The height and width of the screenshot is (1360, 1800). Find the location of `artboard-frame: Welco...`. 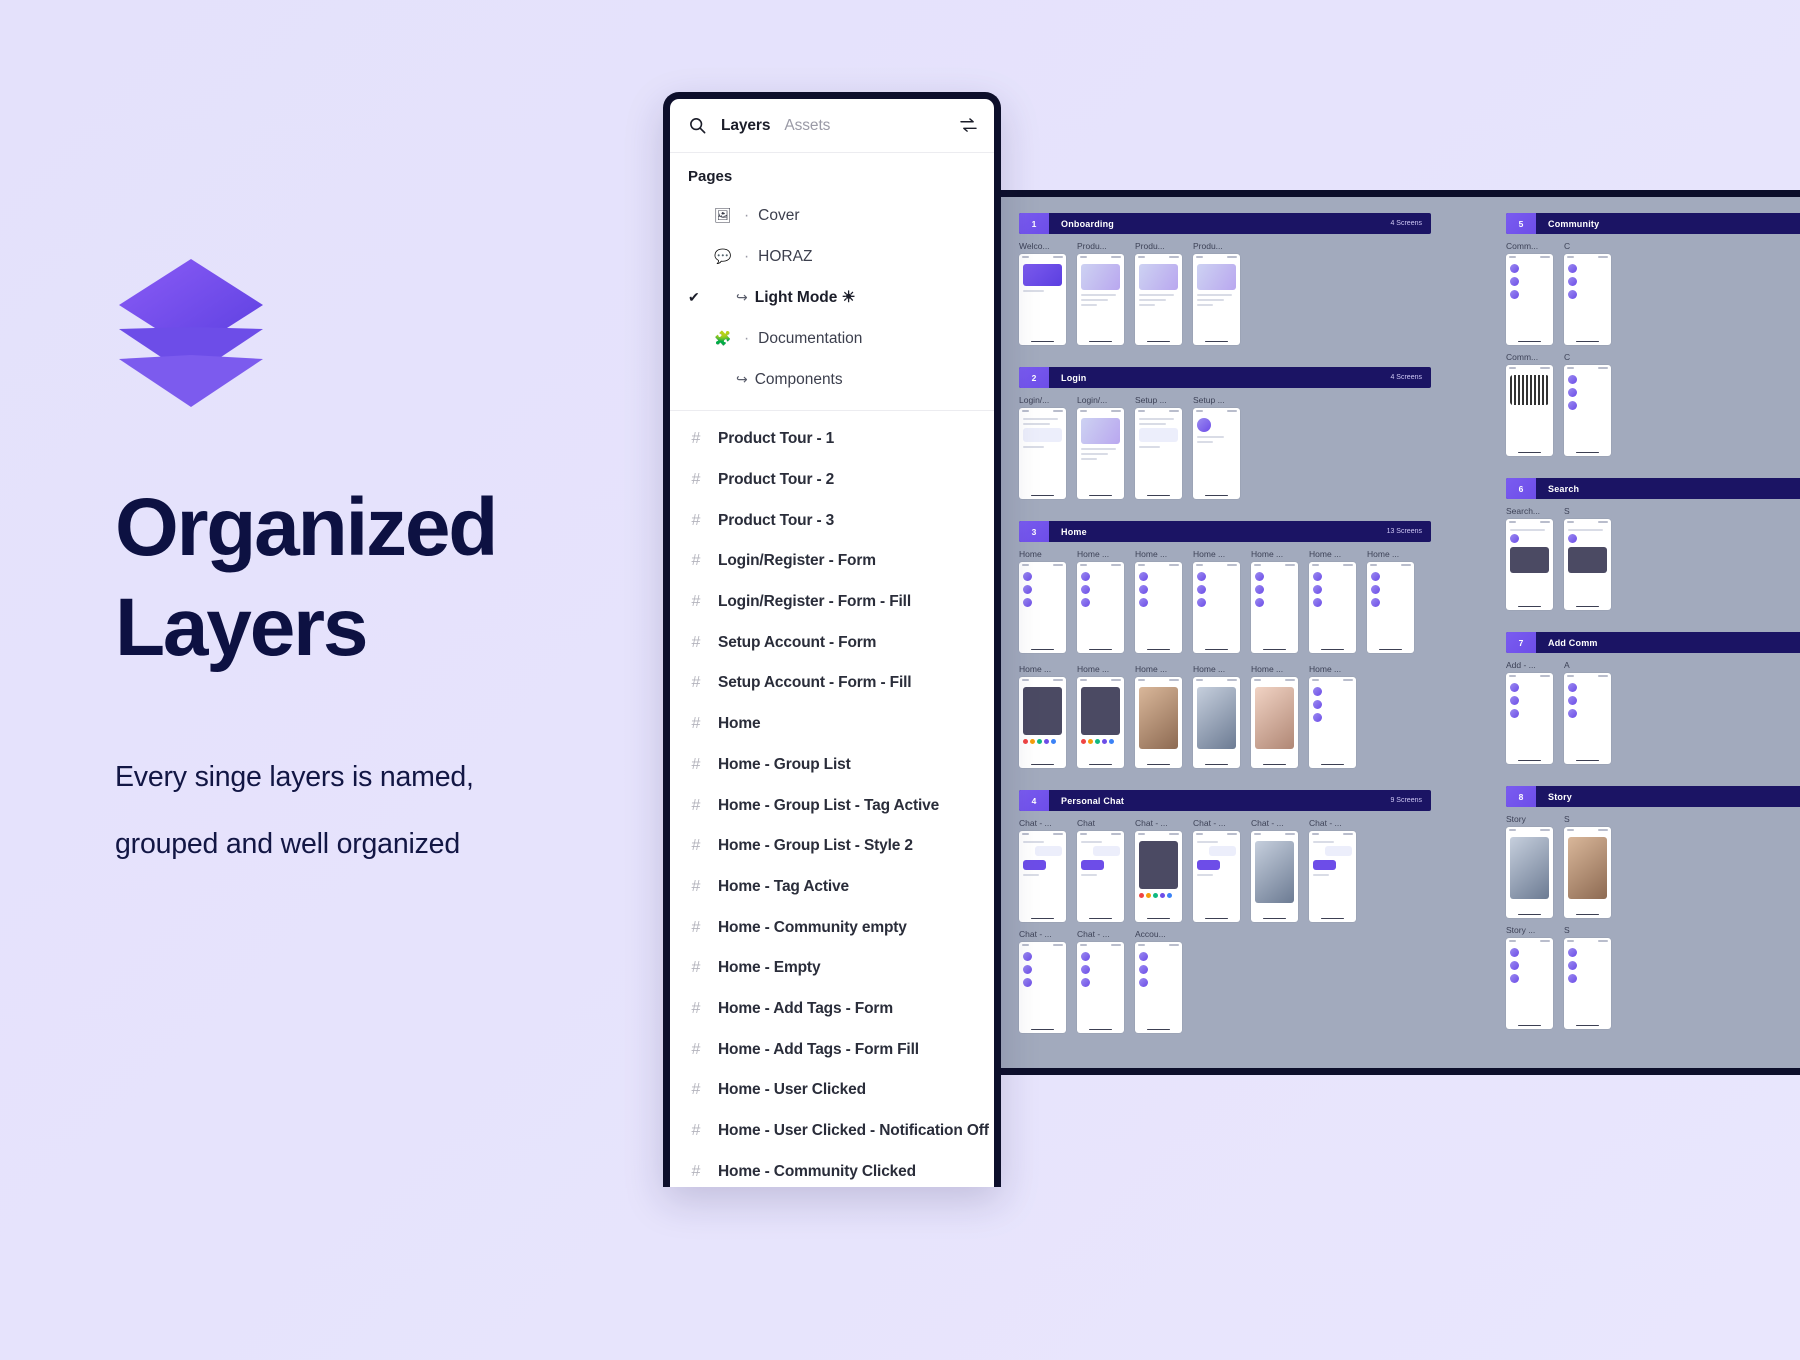

artboard-frame: Welco... is located at coordinates (1042, 293).